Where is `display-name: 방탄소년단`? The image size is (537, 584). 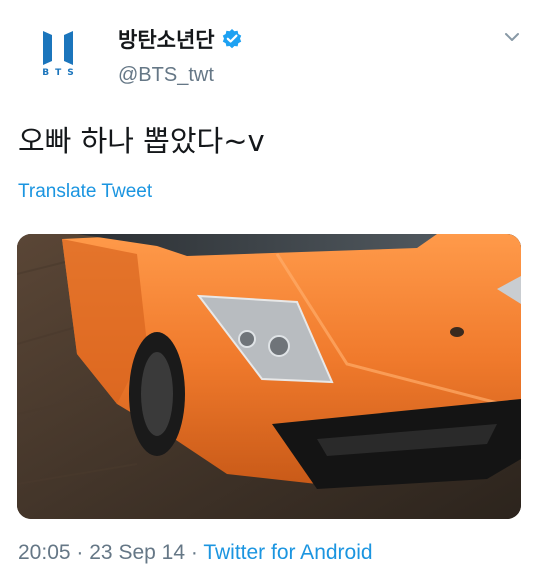
display-name: 방탄소년단 is located at coordinates (166, 39).